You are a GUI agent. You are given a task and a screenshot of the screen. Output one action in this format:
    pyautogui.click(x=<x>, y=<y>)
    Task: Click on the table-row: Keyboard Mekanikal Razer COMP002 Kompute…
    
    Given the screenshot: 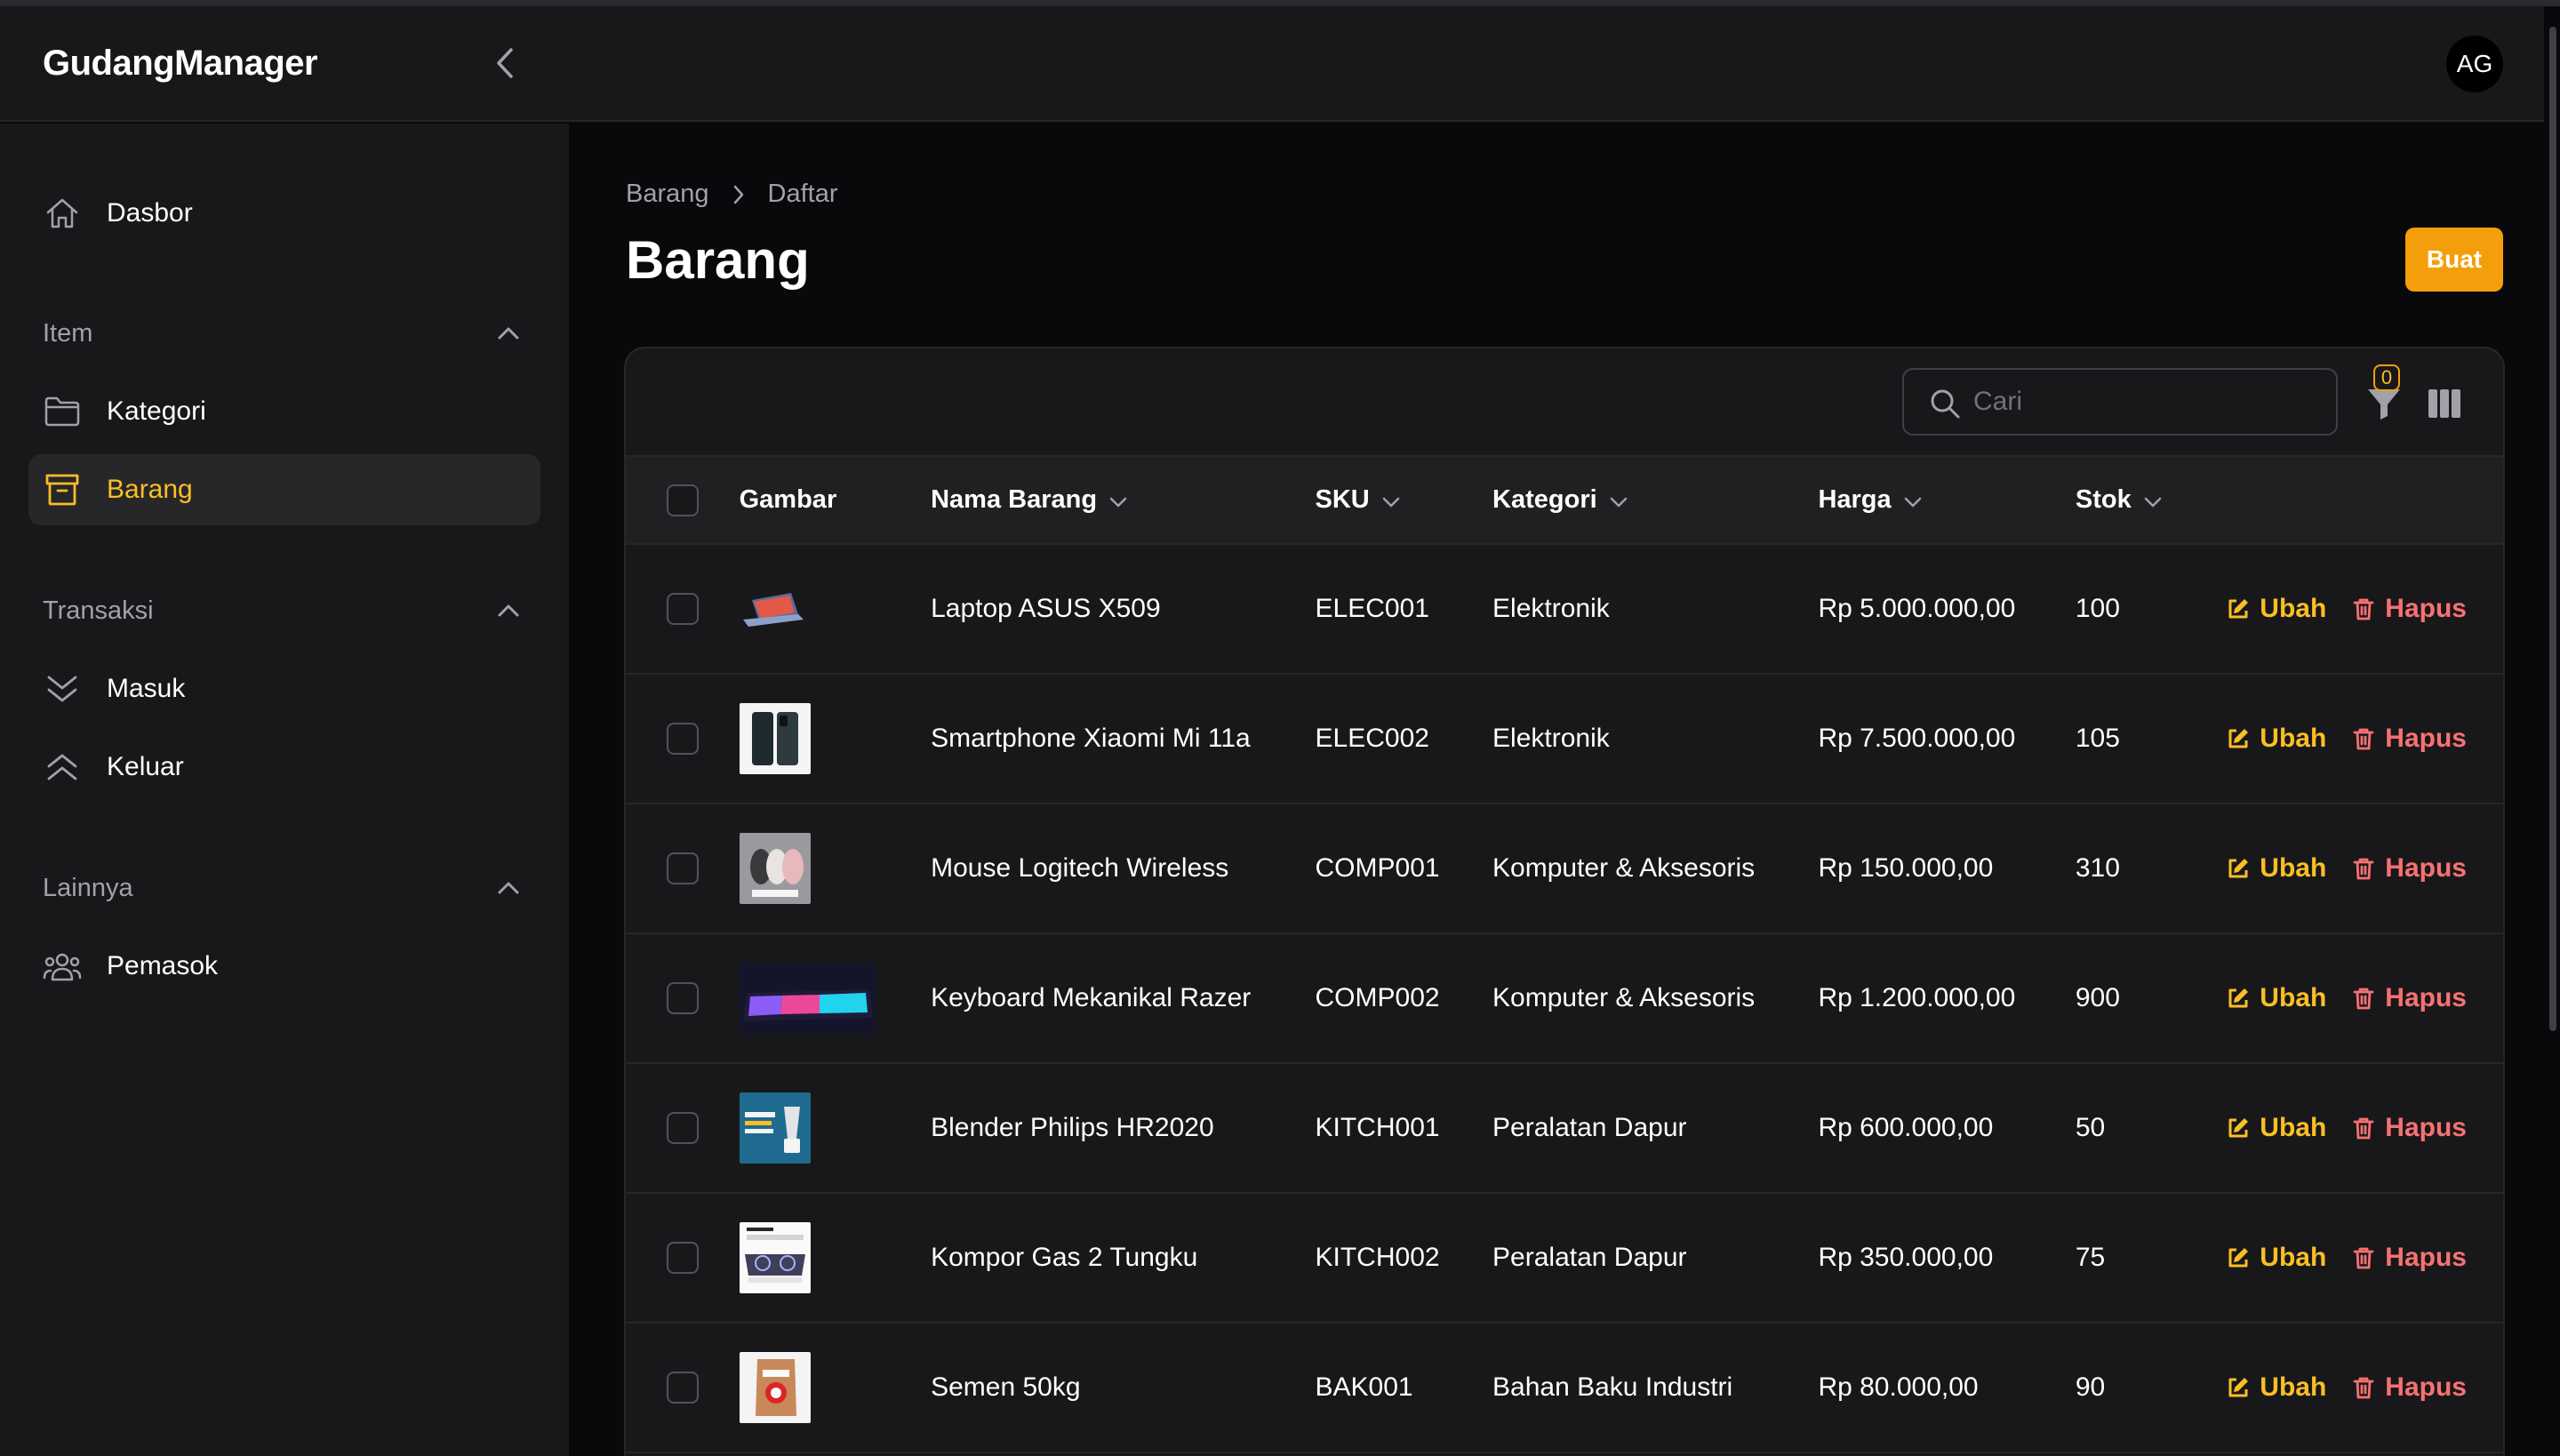 What is the action you would take?
    pyautogui.click(x=1564, y=998)
    